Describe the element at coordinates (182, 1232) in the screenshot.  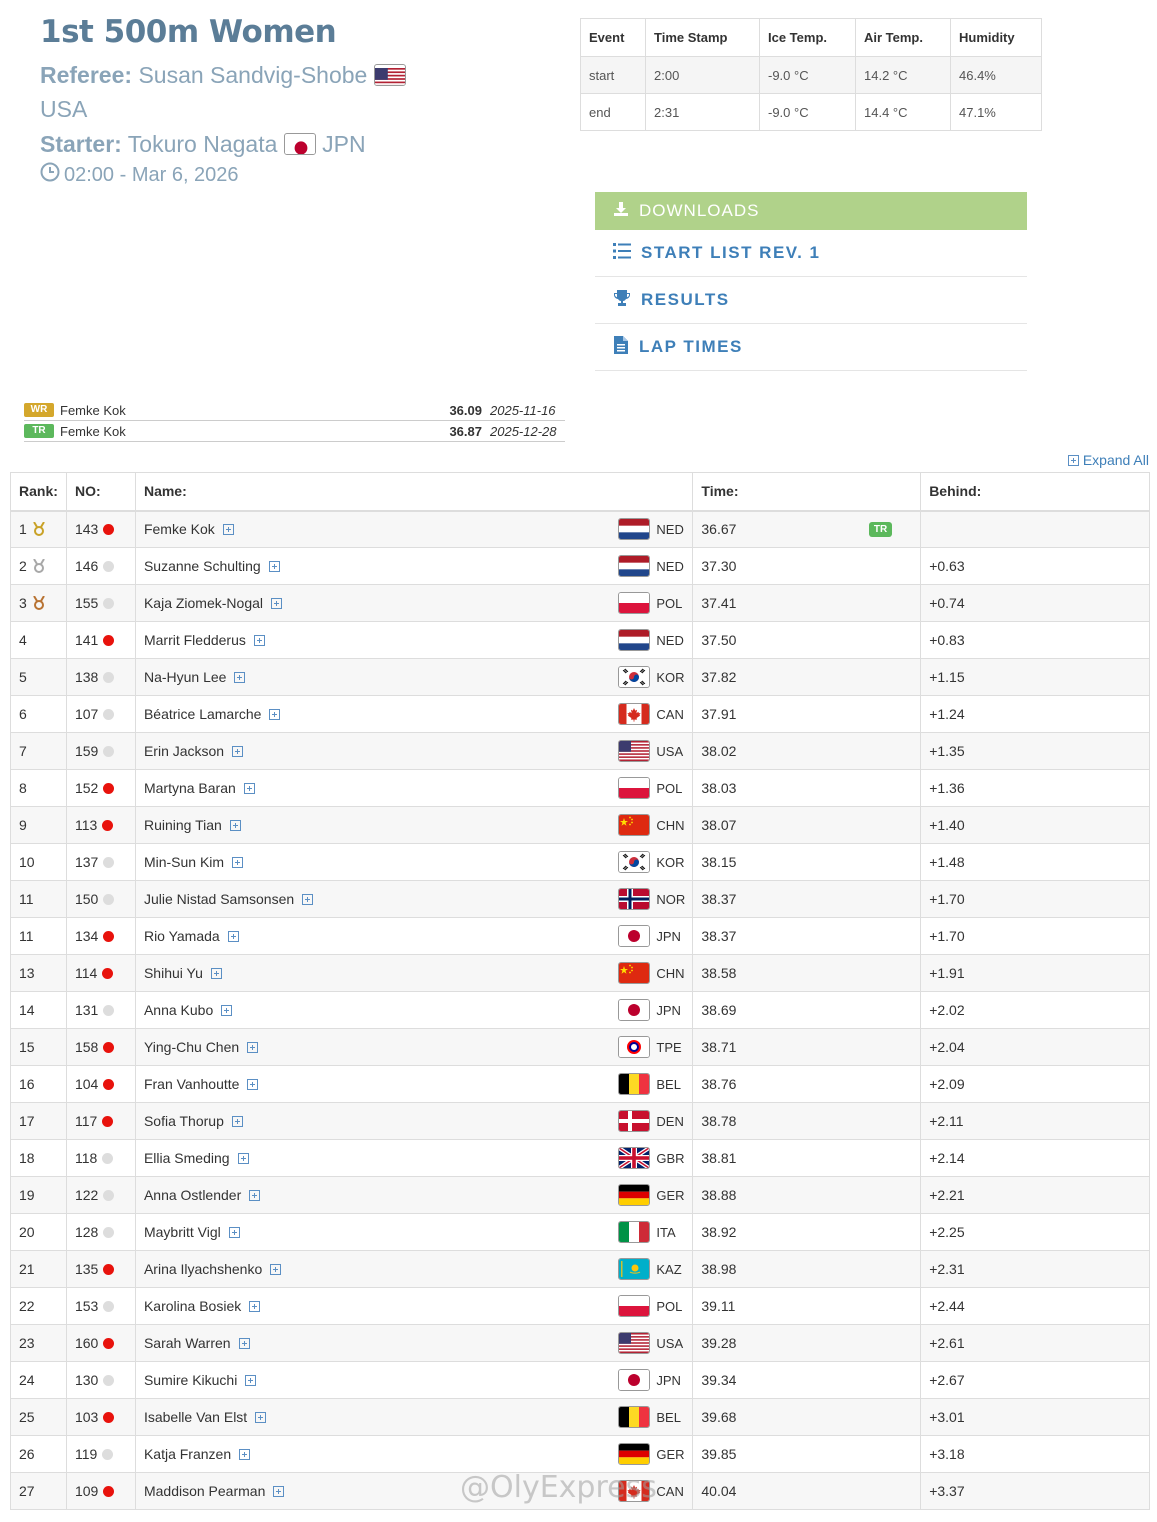
I see `athlete-name: Maybritt Vigl` at that location.